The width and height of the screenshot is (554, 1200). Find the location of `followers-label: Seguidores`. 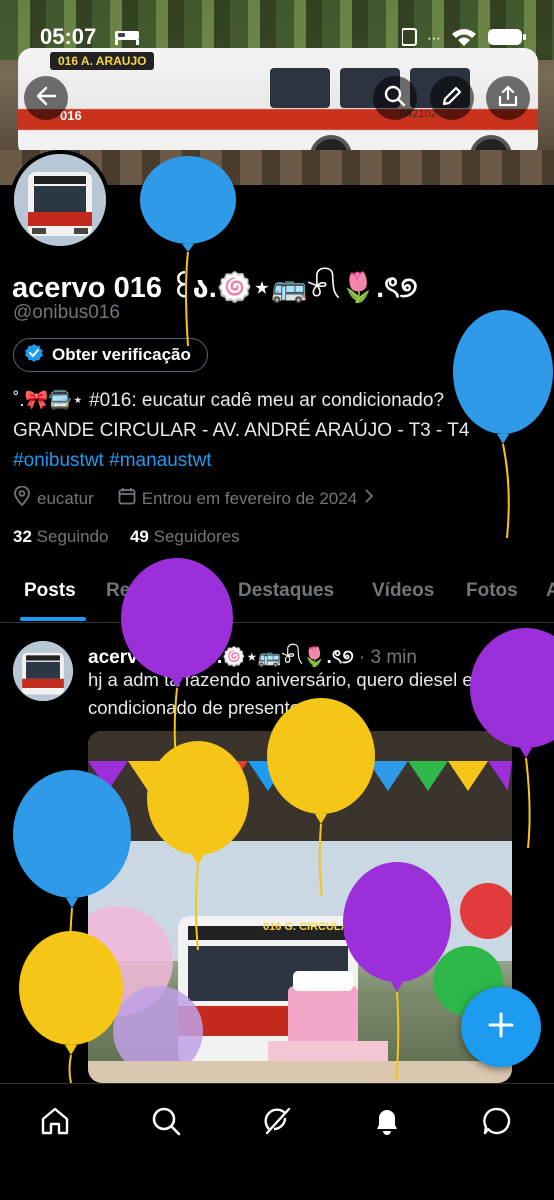

followers-label: Seguidores is located at coordinates (196, 536).